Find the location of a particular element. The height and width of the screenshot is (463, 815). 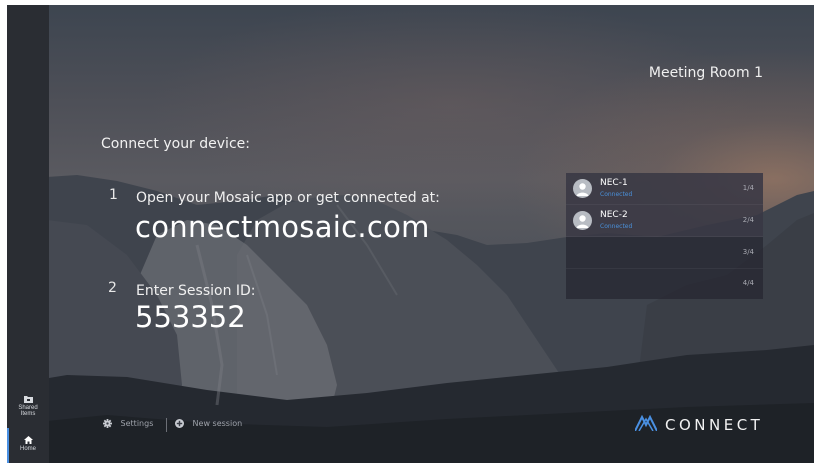

device-row-empty: 4/4 is located at coordinates (664, 283).